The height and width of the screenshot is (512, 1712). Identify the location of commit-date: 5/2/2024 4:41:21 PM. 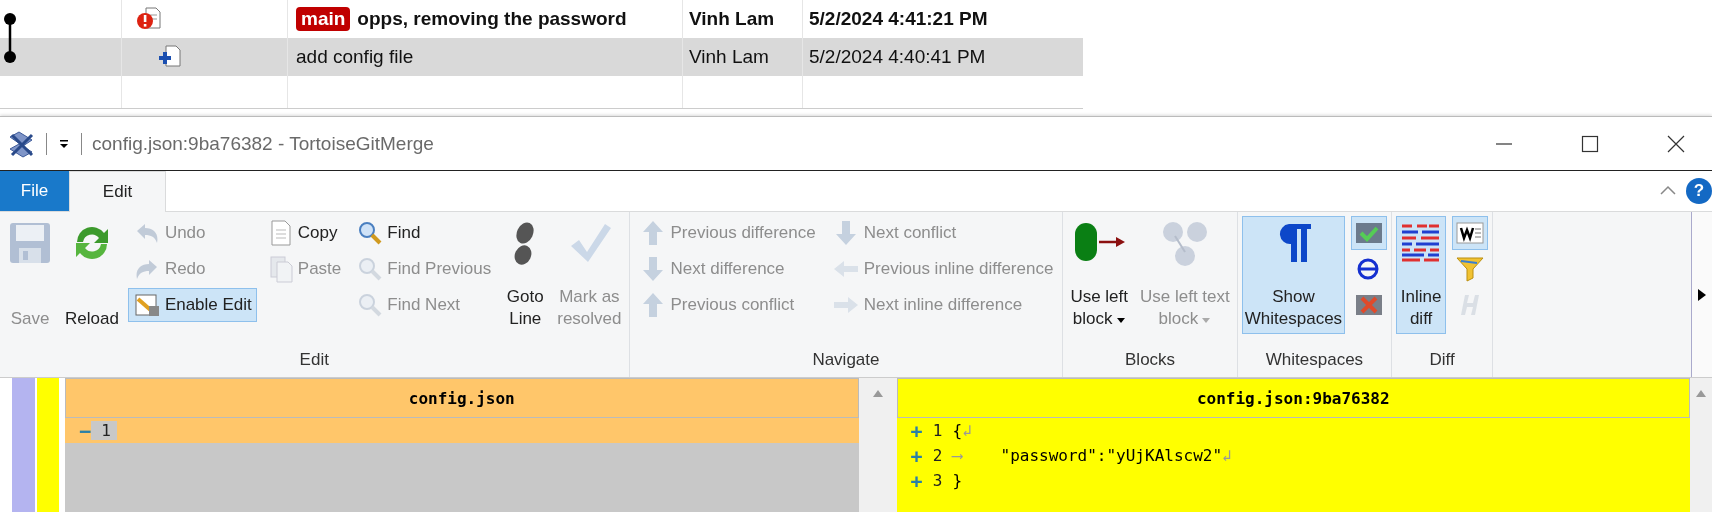
(898, 19).